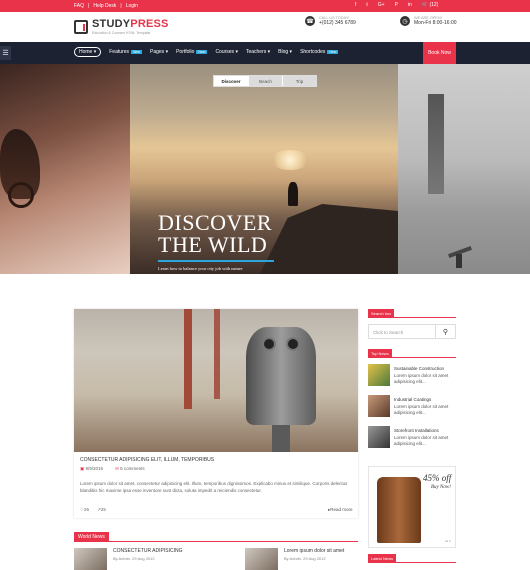 The height and width of the screenshot is (570, 530). Describe the element at coordinates (355, 5) in the screenshot. I see `facebook-icon: f` at that location.